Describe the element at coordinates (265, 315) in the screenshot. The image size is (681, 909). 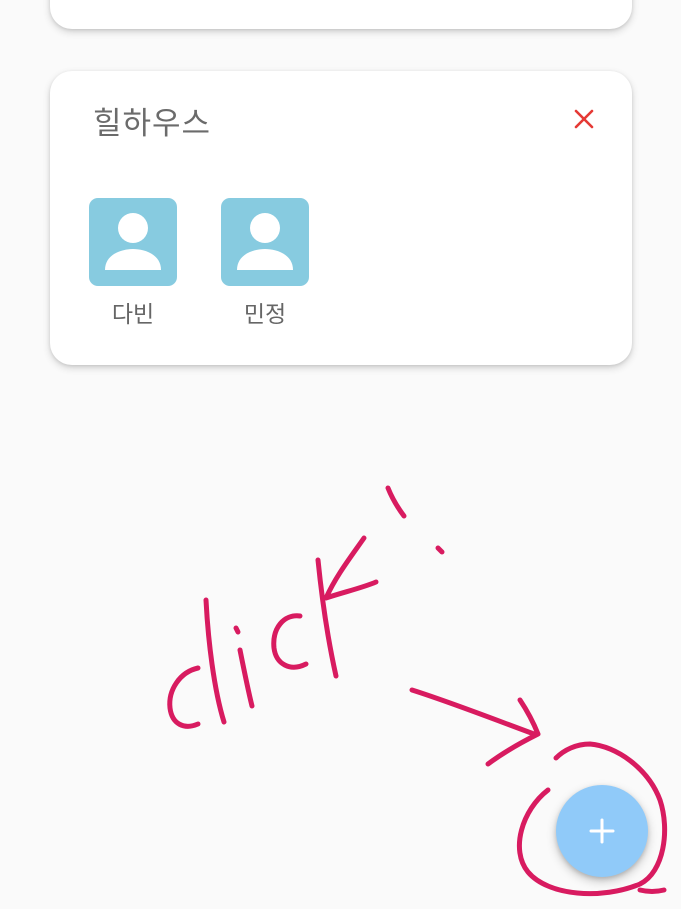
I see `member-name: 민정` at that location.